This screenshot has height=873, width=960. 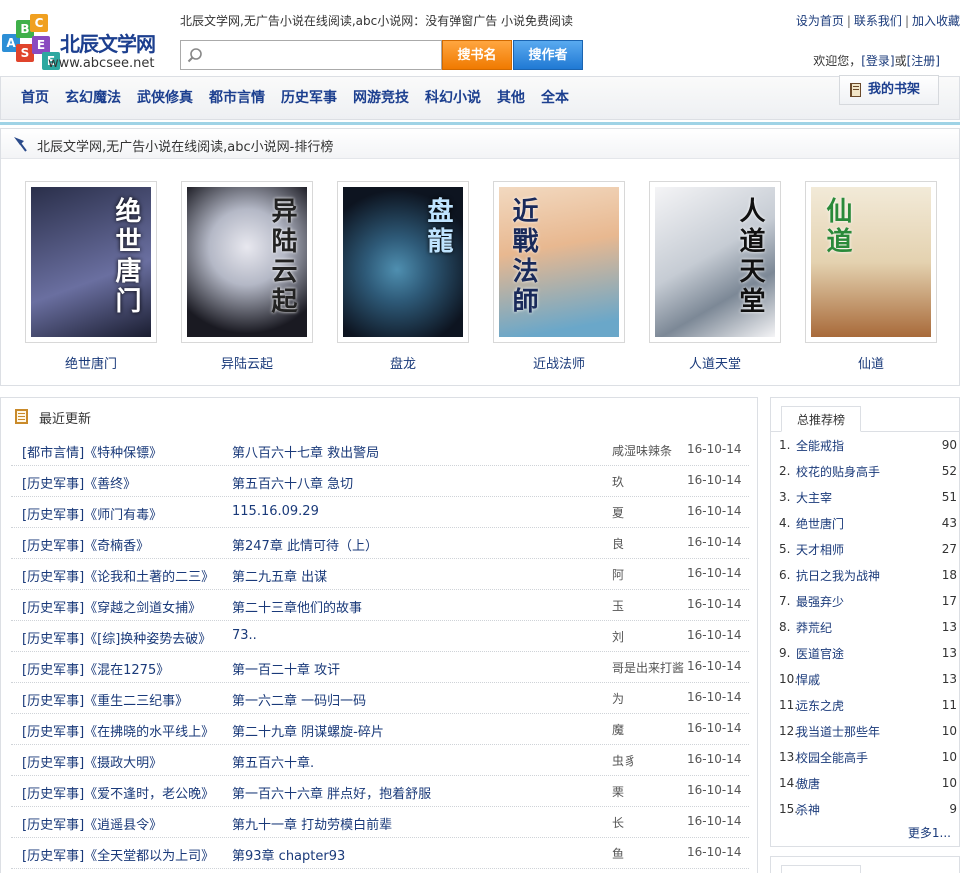 I want to click on ranking-book: 人道天堂 人道天堂, so click(x=715, y=276).